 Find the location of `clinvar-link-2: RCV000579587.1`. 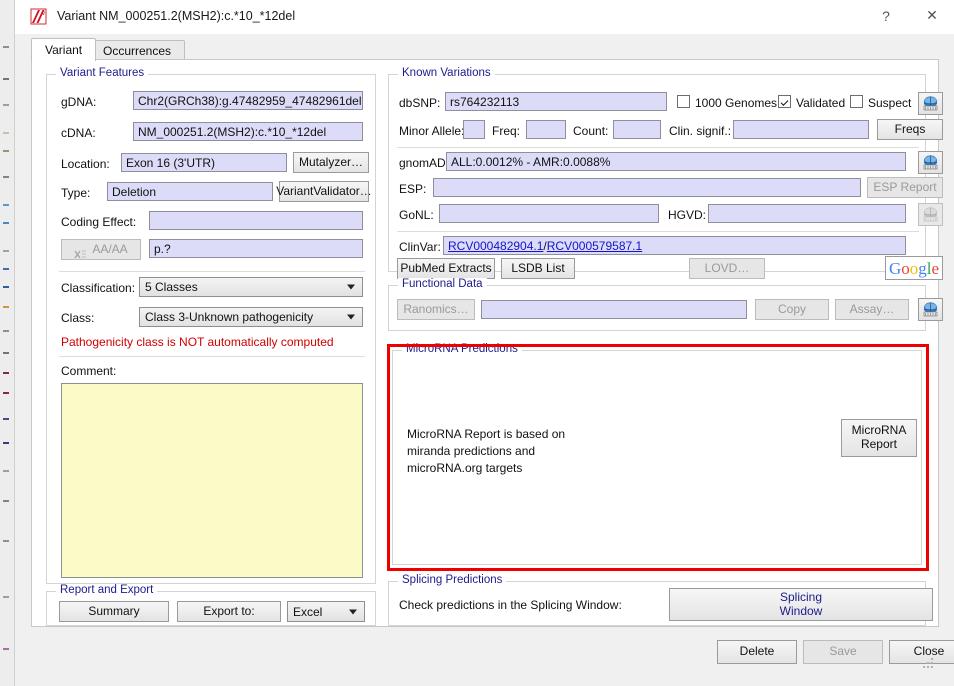

clinvar-link-2: RCV000579587.1 is located at coordinates (594, 246).